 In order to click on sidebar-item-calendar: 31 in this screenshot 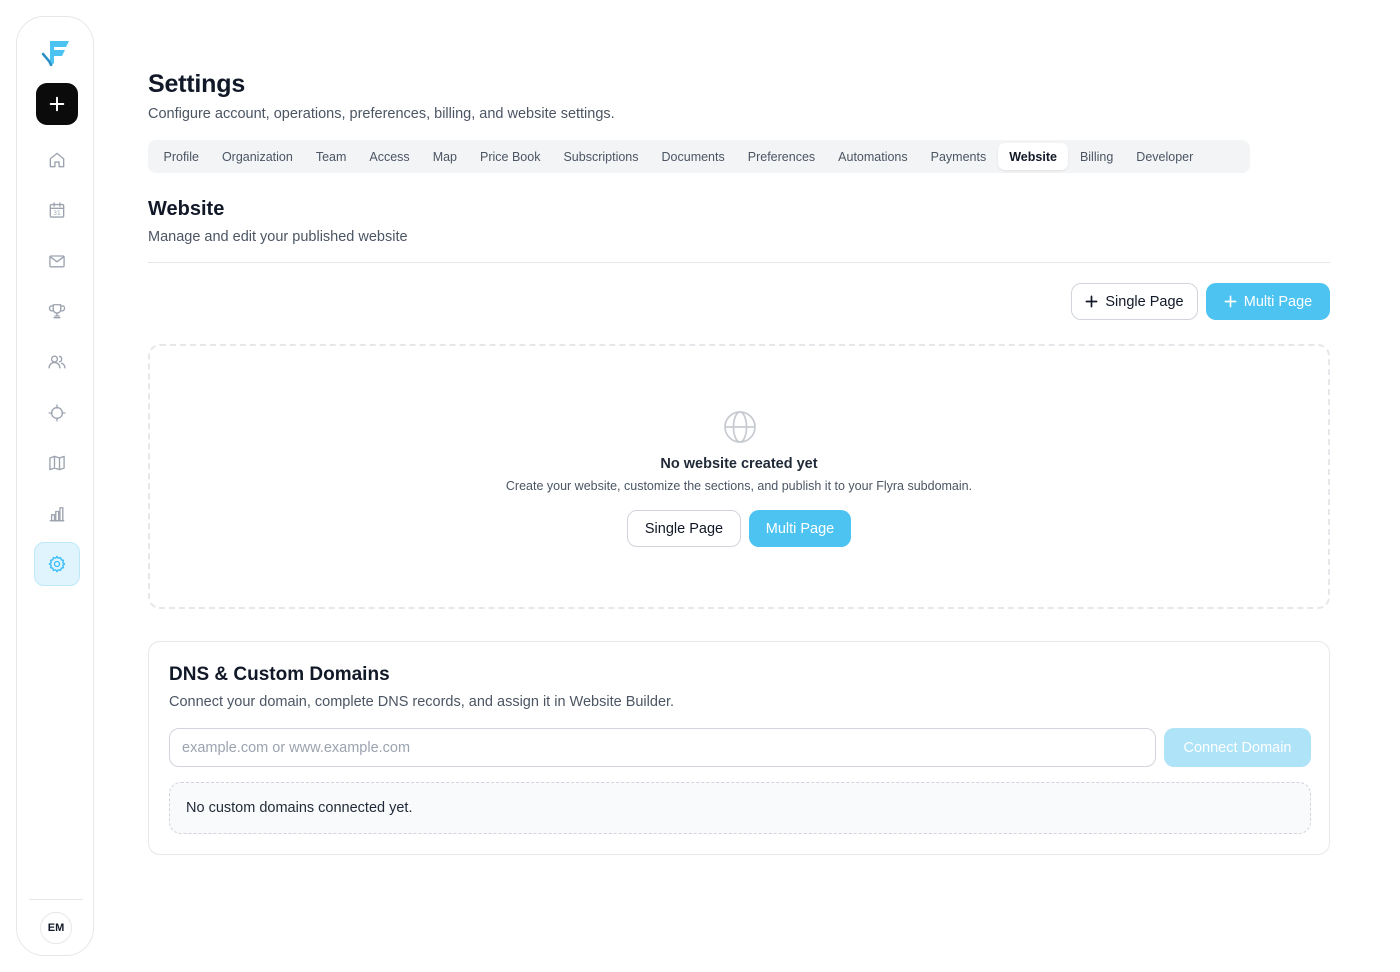, I will do `click(57, 210)`.